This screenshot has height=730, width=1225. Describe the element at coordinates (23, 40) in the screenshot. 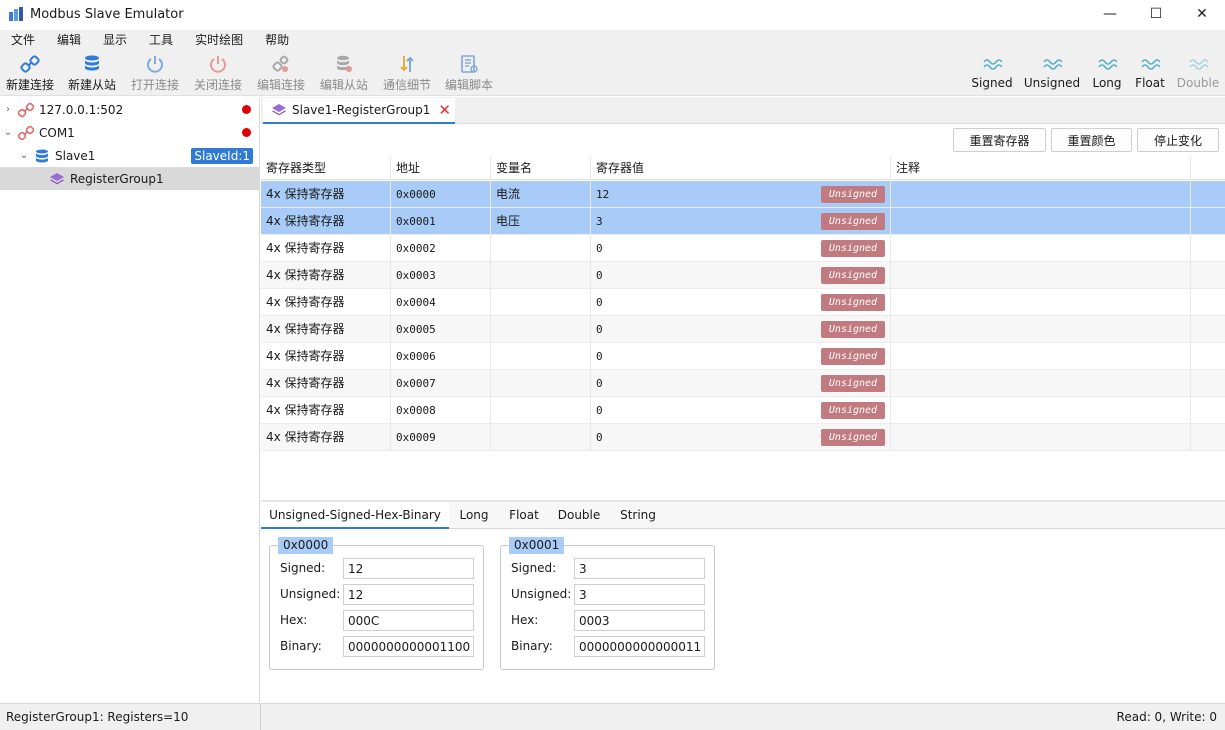

I see `menu-file: 文件` at that location.